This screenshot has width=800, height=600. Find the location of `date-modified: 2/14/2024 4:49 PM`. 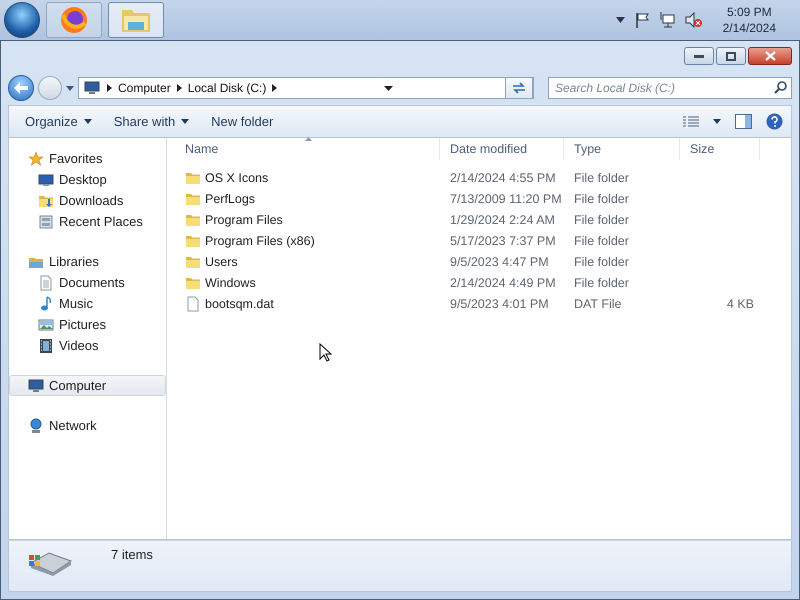

date-modified: 2/14/2024 4:49 PM is located at coordinates (503, 283).